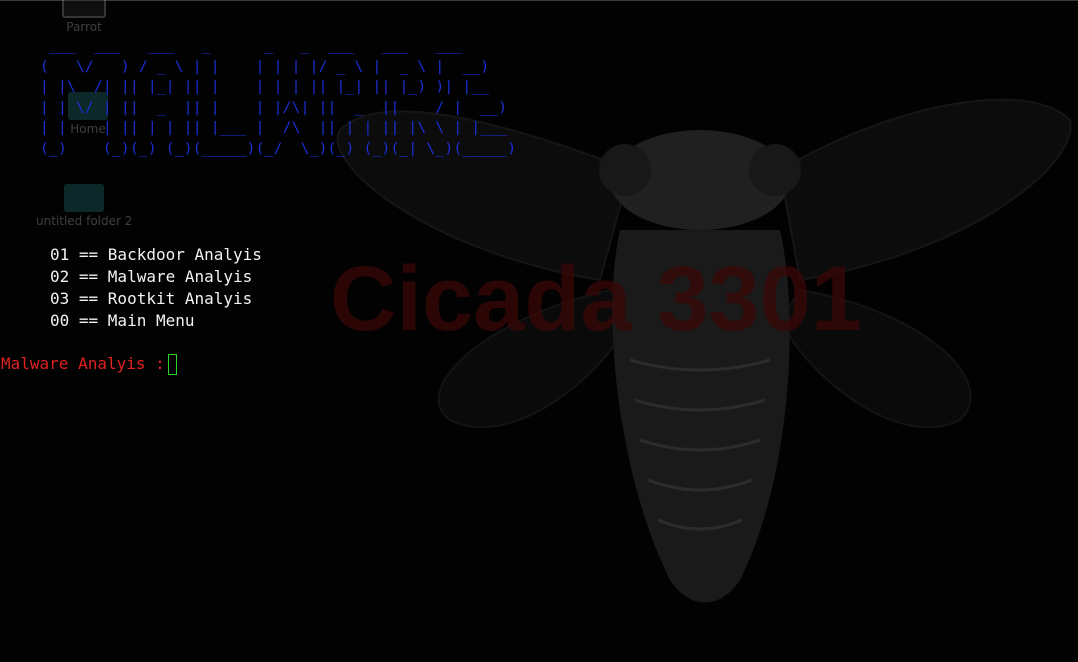 Image resolution: width=1078 pixels, height=662 pixels. I want to click on desktop-icon-computer: Parrot, so click(84, 17).